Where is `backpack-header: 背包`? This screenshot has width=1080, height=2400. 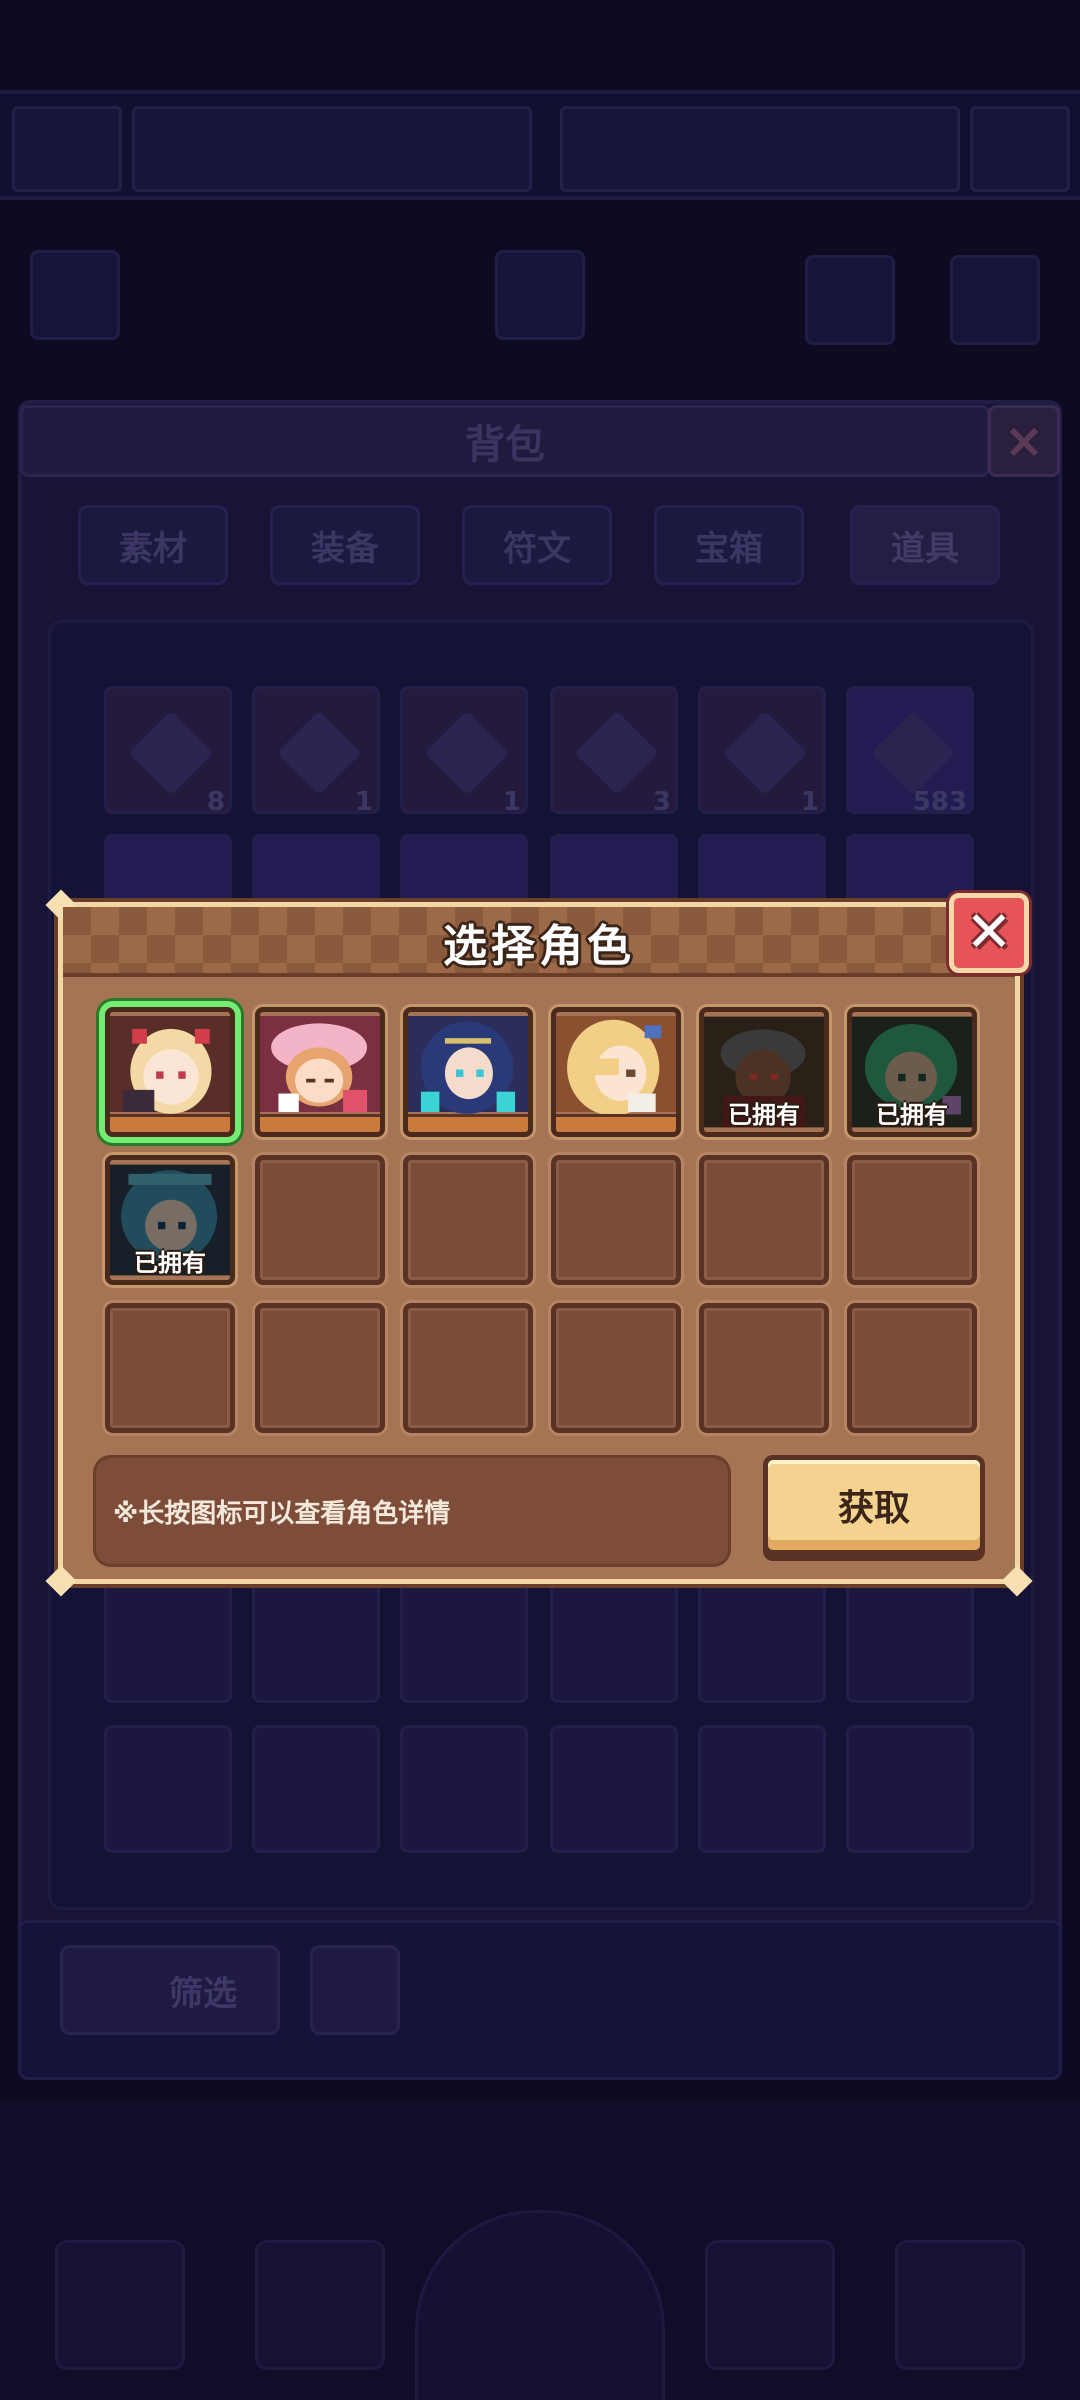
backpack-header: 背包 is located at coordinates (505, 441).